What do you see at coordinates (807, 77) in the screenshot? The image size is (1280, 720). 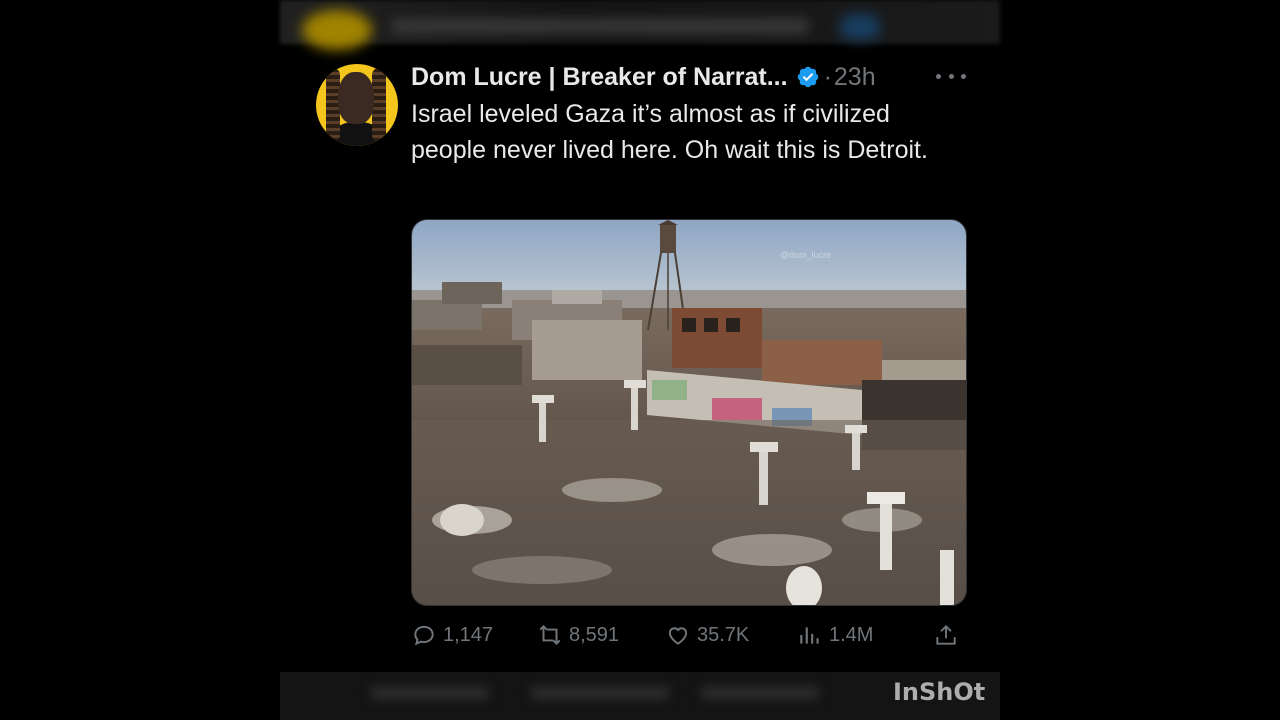 I see `verified-badge-icon` at bounding box center [807, 77].